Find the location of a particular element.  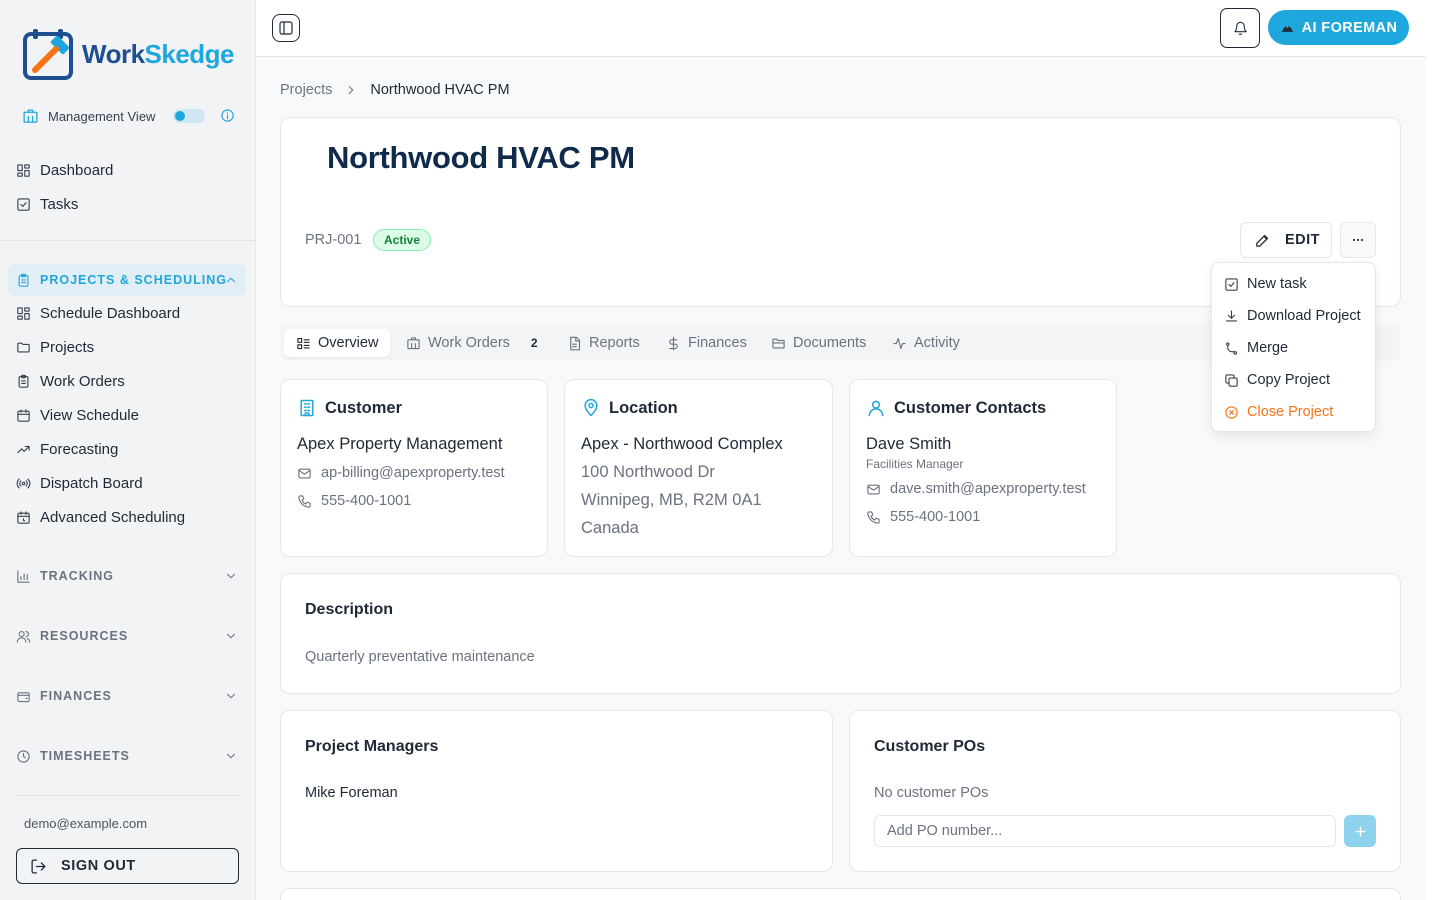

customer-email-row: ap-billing@apexproperty.test is located at coordinates (401, 473).